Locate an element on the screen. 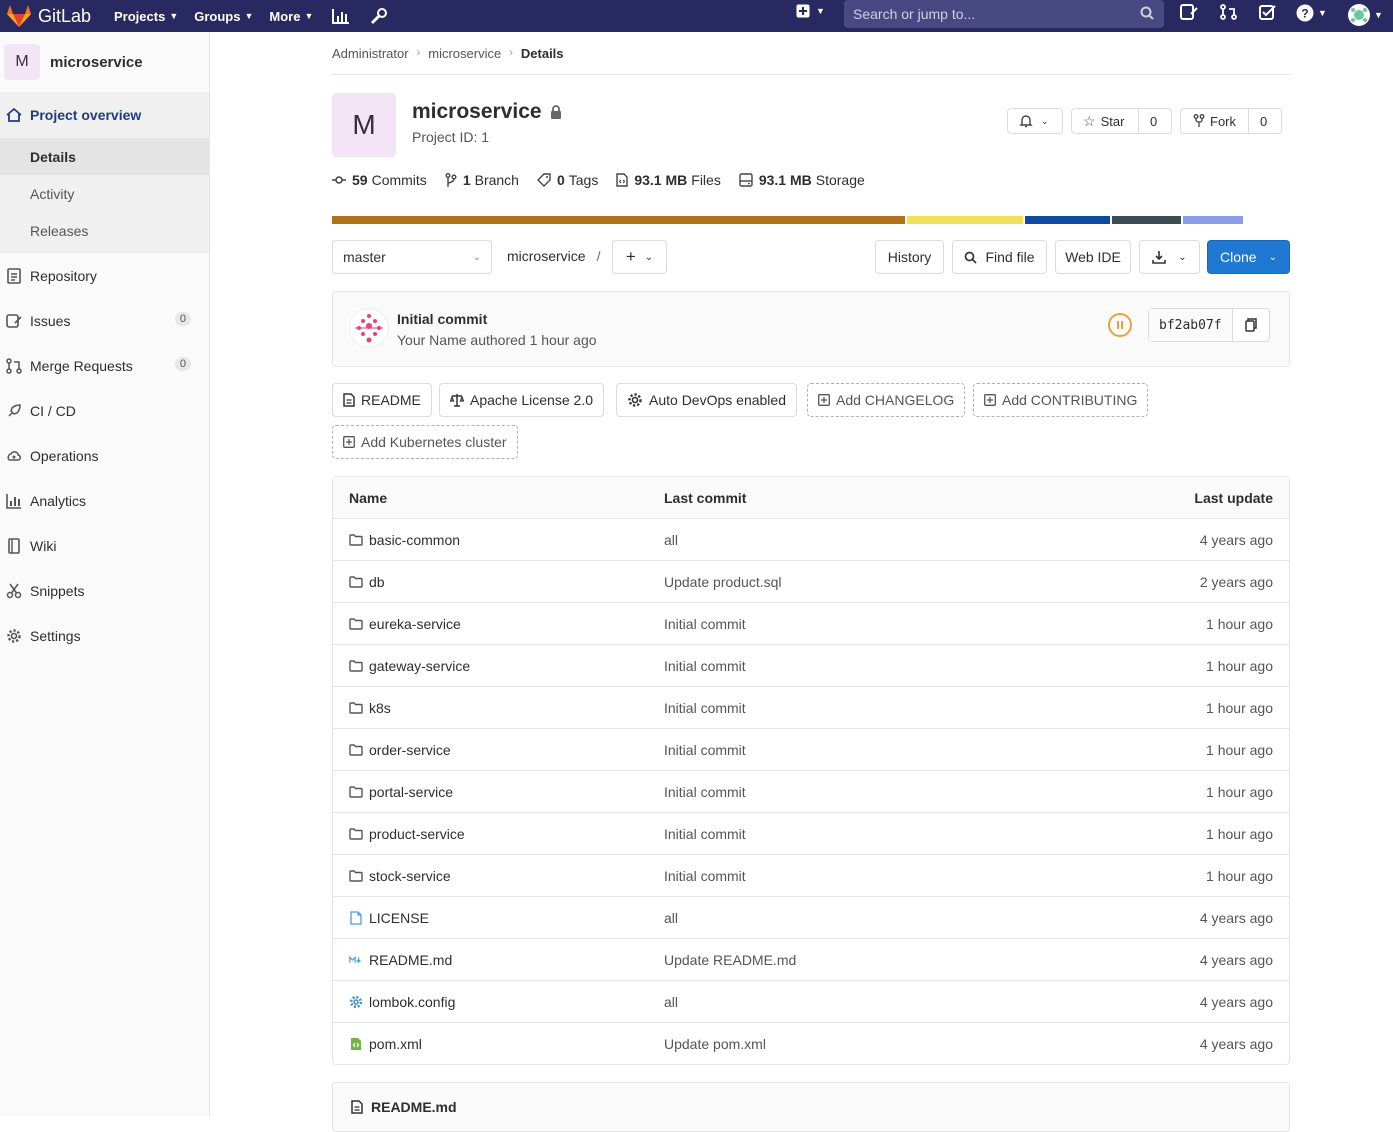 Image resolution: width=1393 pixels, height=1132 pixels. breadcrumb-current: Details is located at coordinates (542, 53).